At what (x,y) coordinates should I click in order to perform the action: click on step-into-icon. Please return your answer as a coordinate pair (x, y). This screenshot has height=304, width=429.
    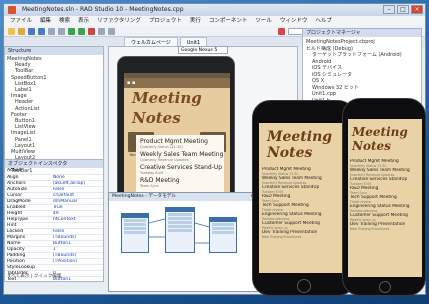
    Looking at the image, I should click on (111, 31).